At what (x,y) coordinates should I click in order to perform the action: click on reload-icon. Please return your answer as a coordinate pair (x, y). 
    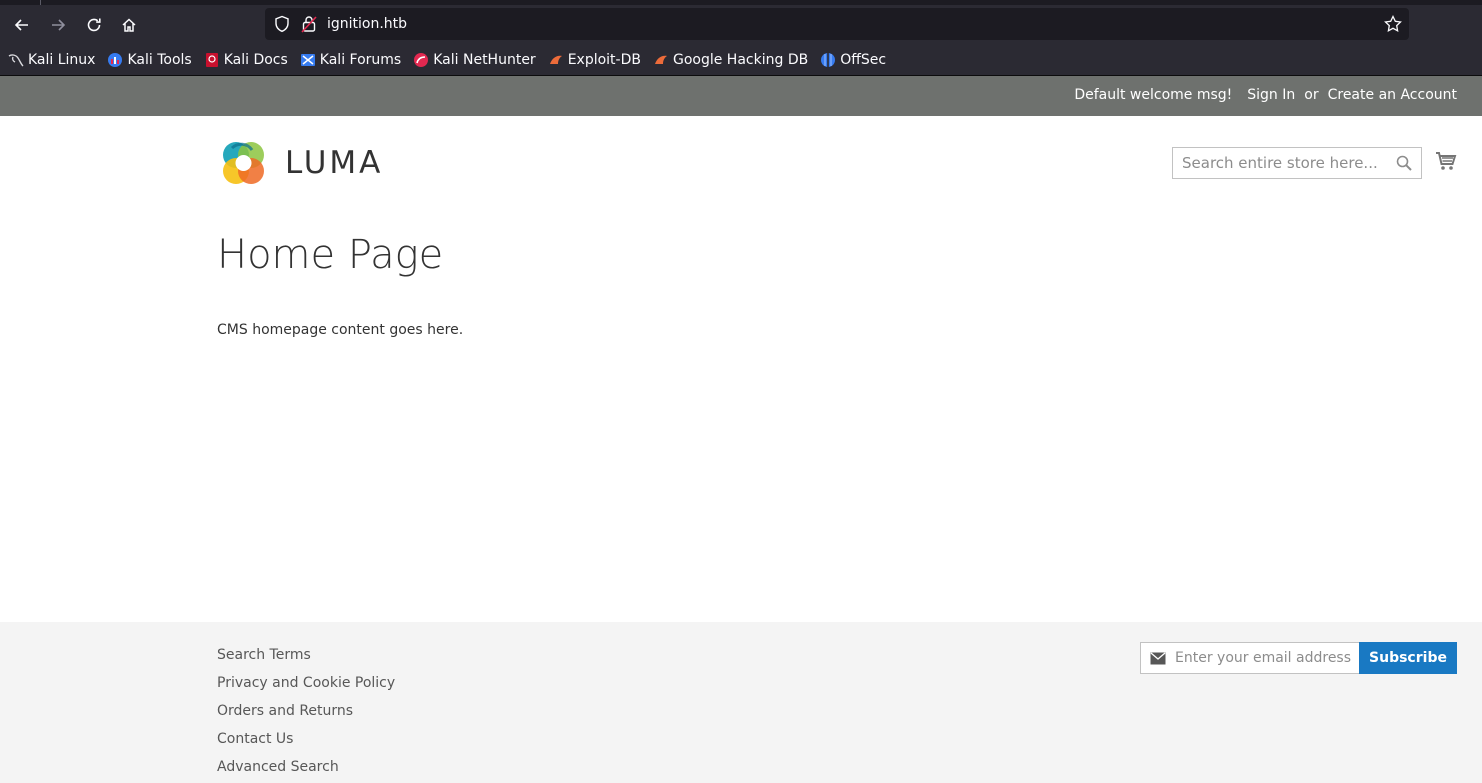
    Looking at the image, I should click on (94, 25).